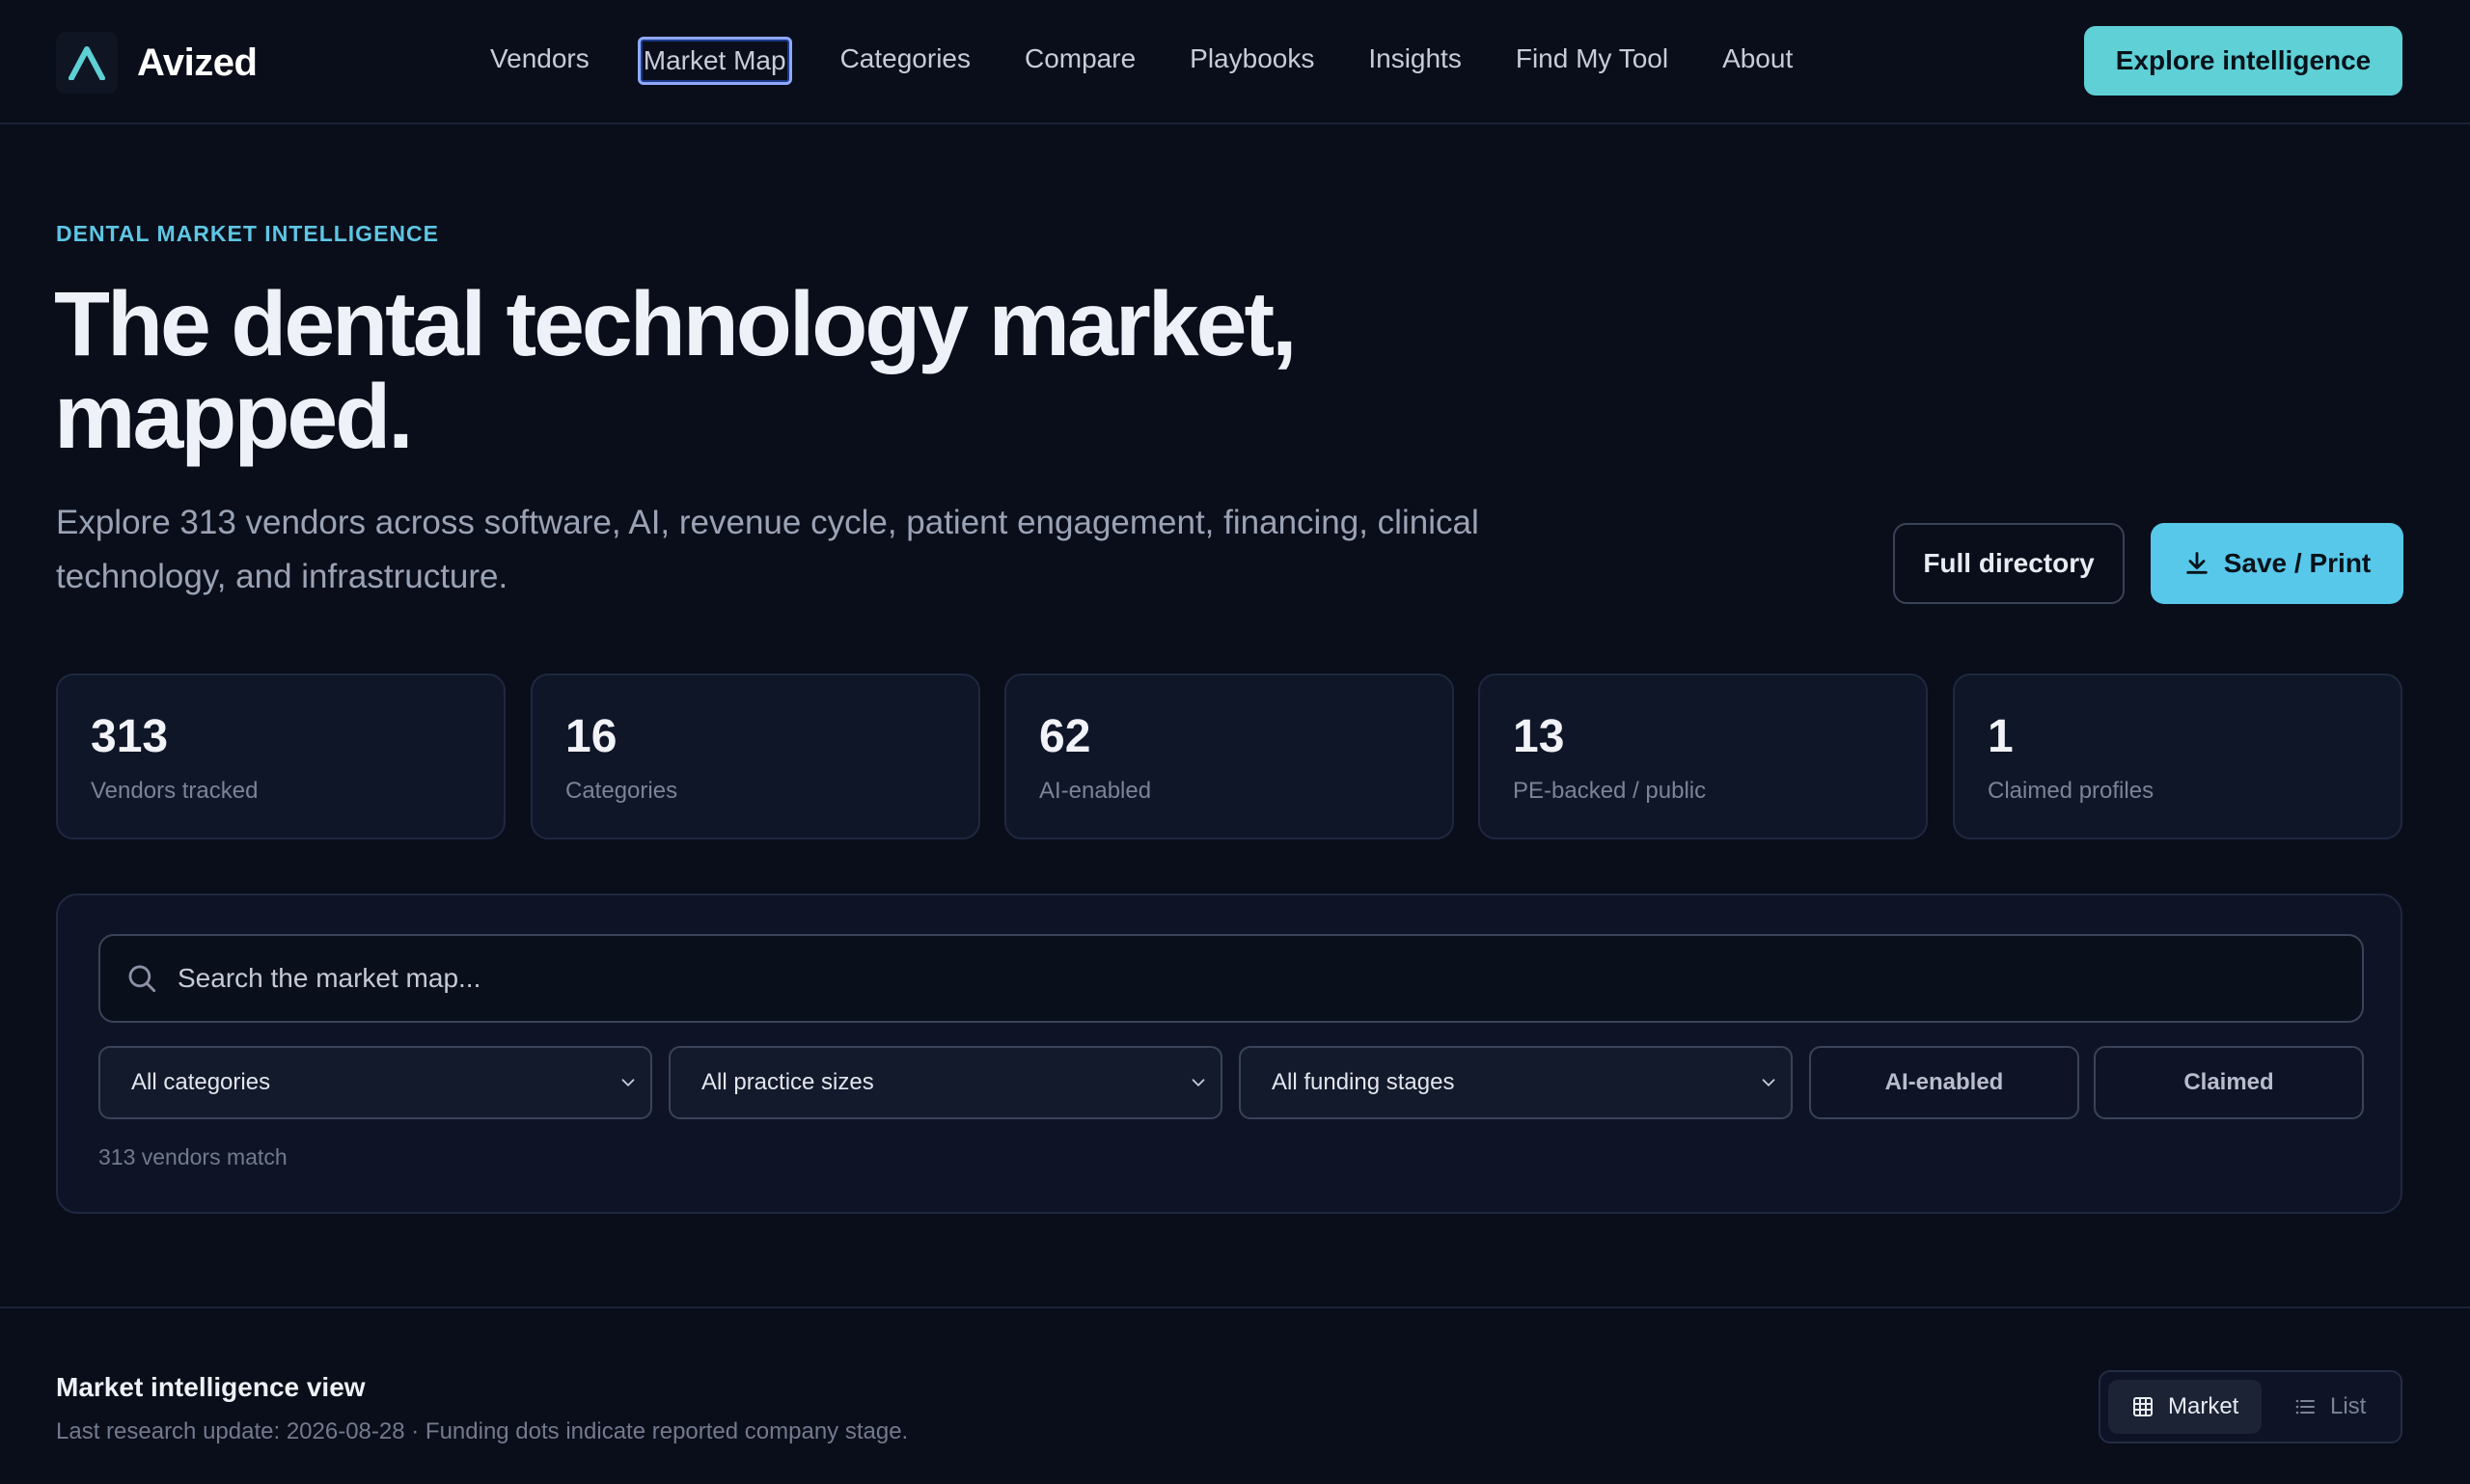 This screenshot has width=2470, height=1484. Describe the element at coordinates (2009, 563) in the screenshot. I see `full-directory-button: Full directory` at that location.